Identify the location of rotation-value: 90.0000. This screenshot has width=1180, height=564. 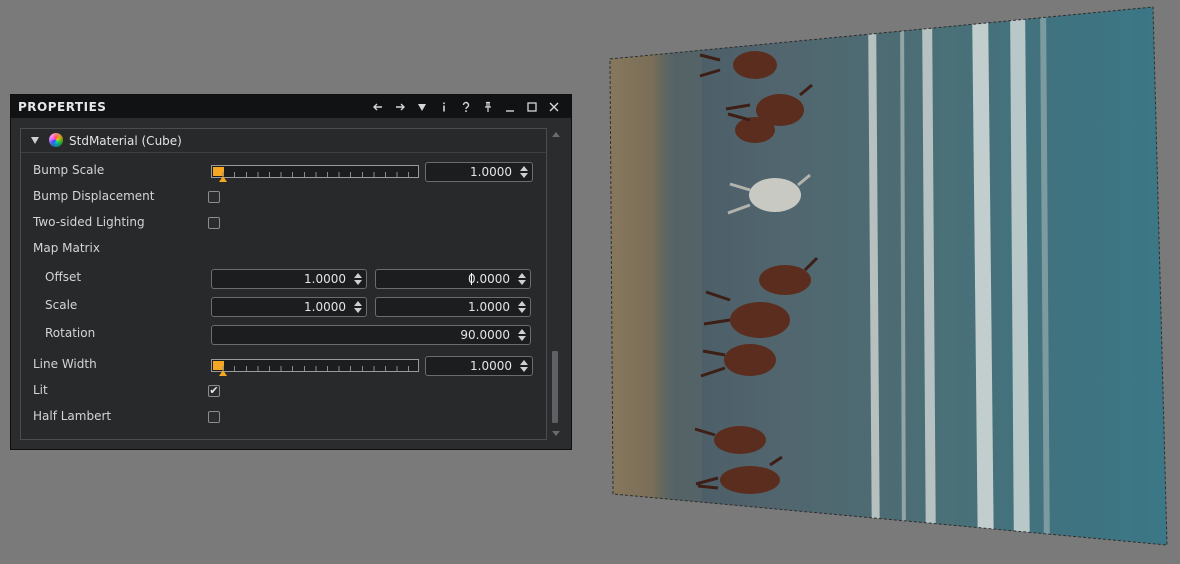
(485, 335).